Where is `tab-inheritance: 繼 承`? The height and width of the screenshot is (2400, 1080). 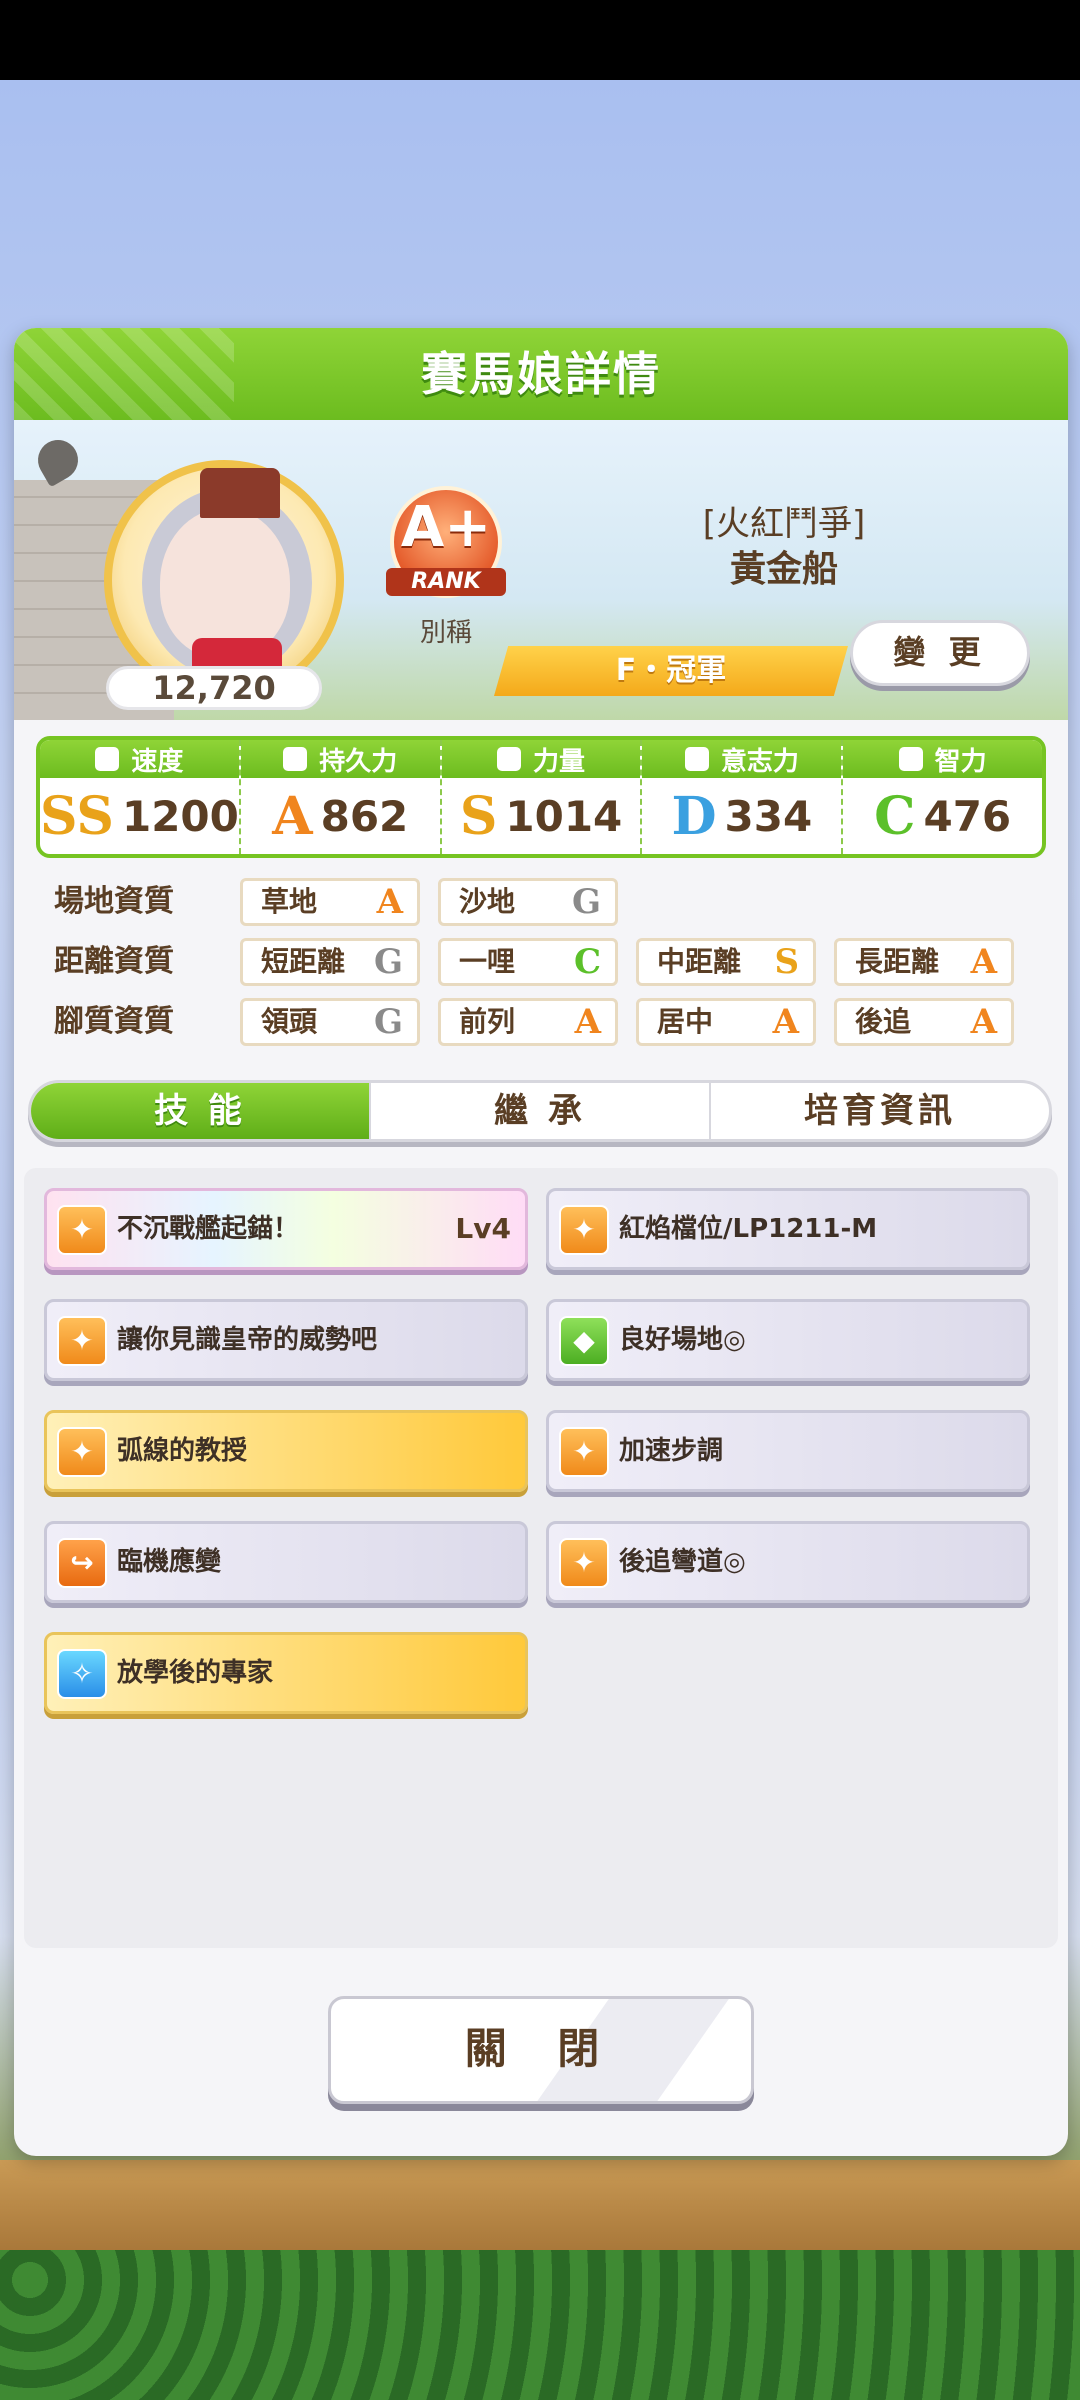 tab-inheritance: 繼 承 is located at coordinates (539, 1111).